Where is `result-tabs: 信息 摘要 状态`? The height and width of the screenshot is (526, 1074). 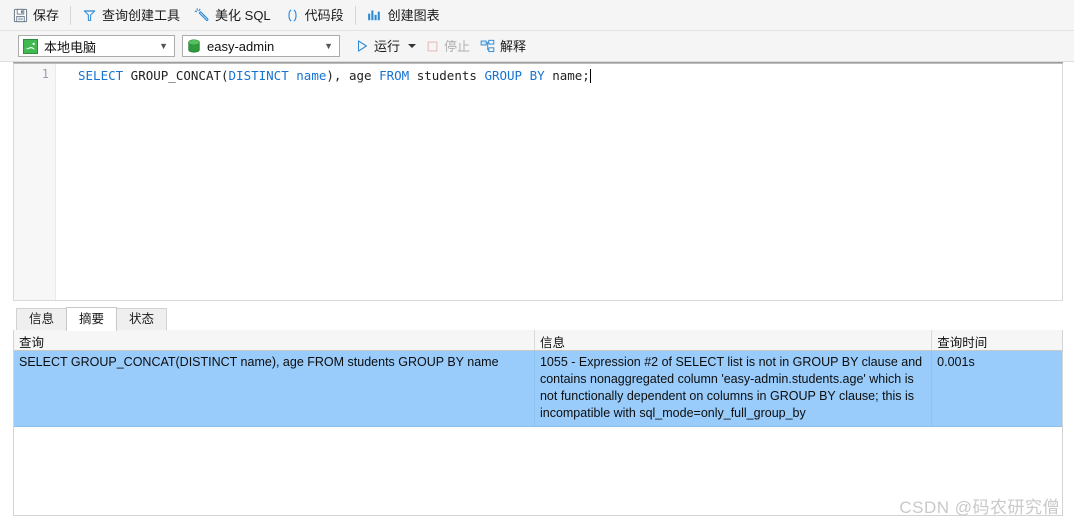
result-tabs: 信息 摘要 状态 is located at coordinates (538, 318).